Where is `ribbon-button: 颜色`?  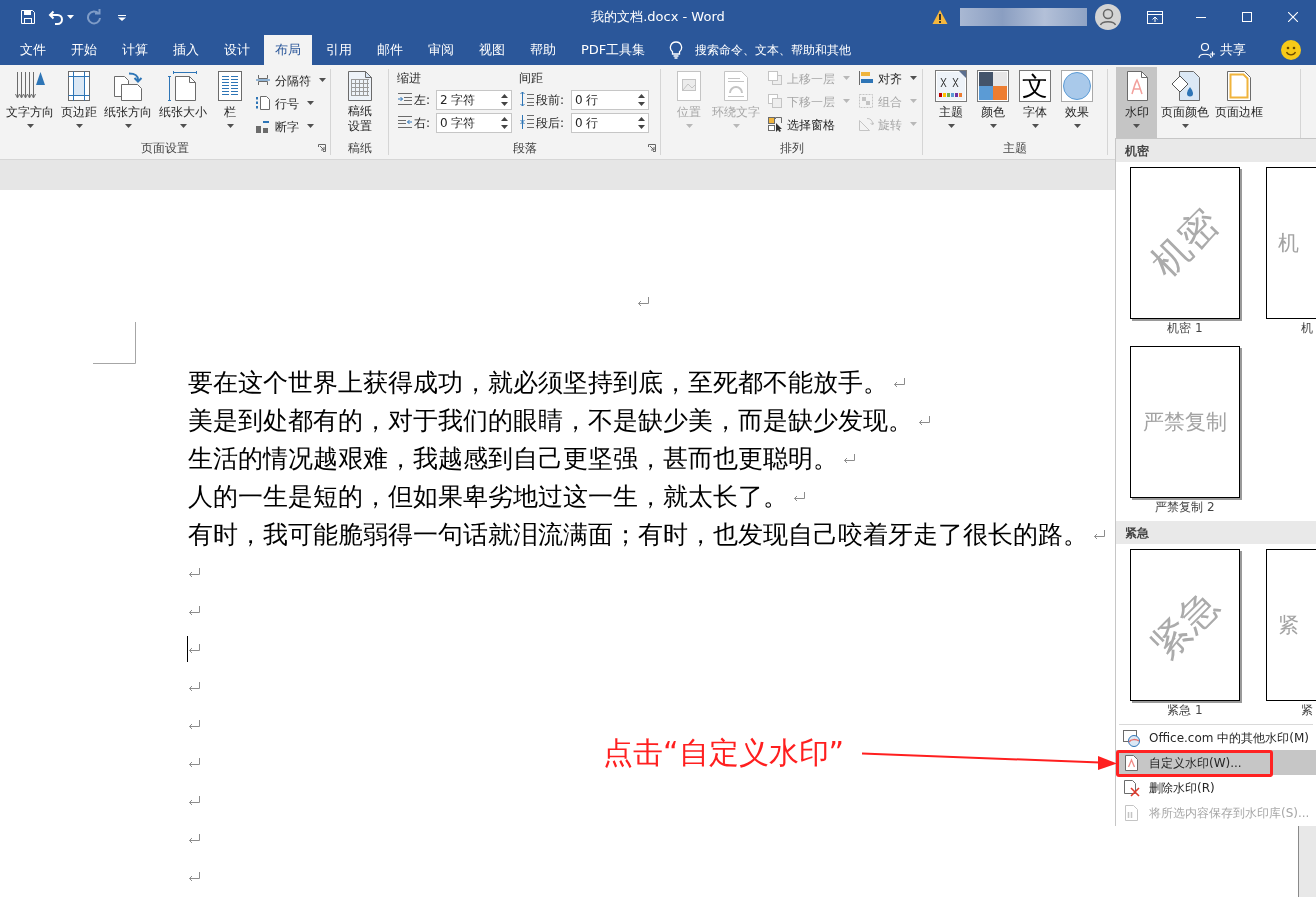 ribbon-button: 颜色 is located at coordinates (993, 102).